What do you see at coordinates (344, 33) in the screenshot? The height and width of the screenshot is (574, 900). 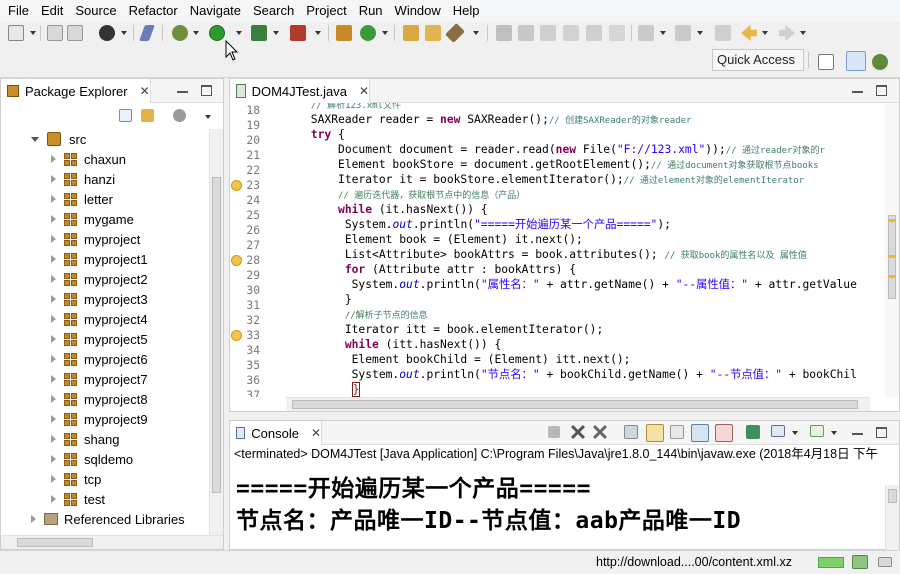 I see `new-java-project-icon` at bounding box center [344, 33].